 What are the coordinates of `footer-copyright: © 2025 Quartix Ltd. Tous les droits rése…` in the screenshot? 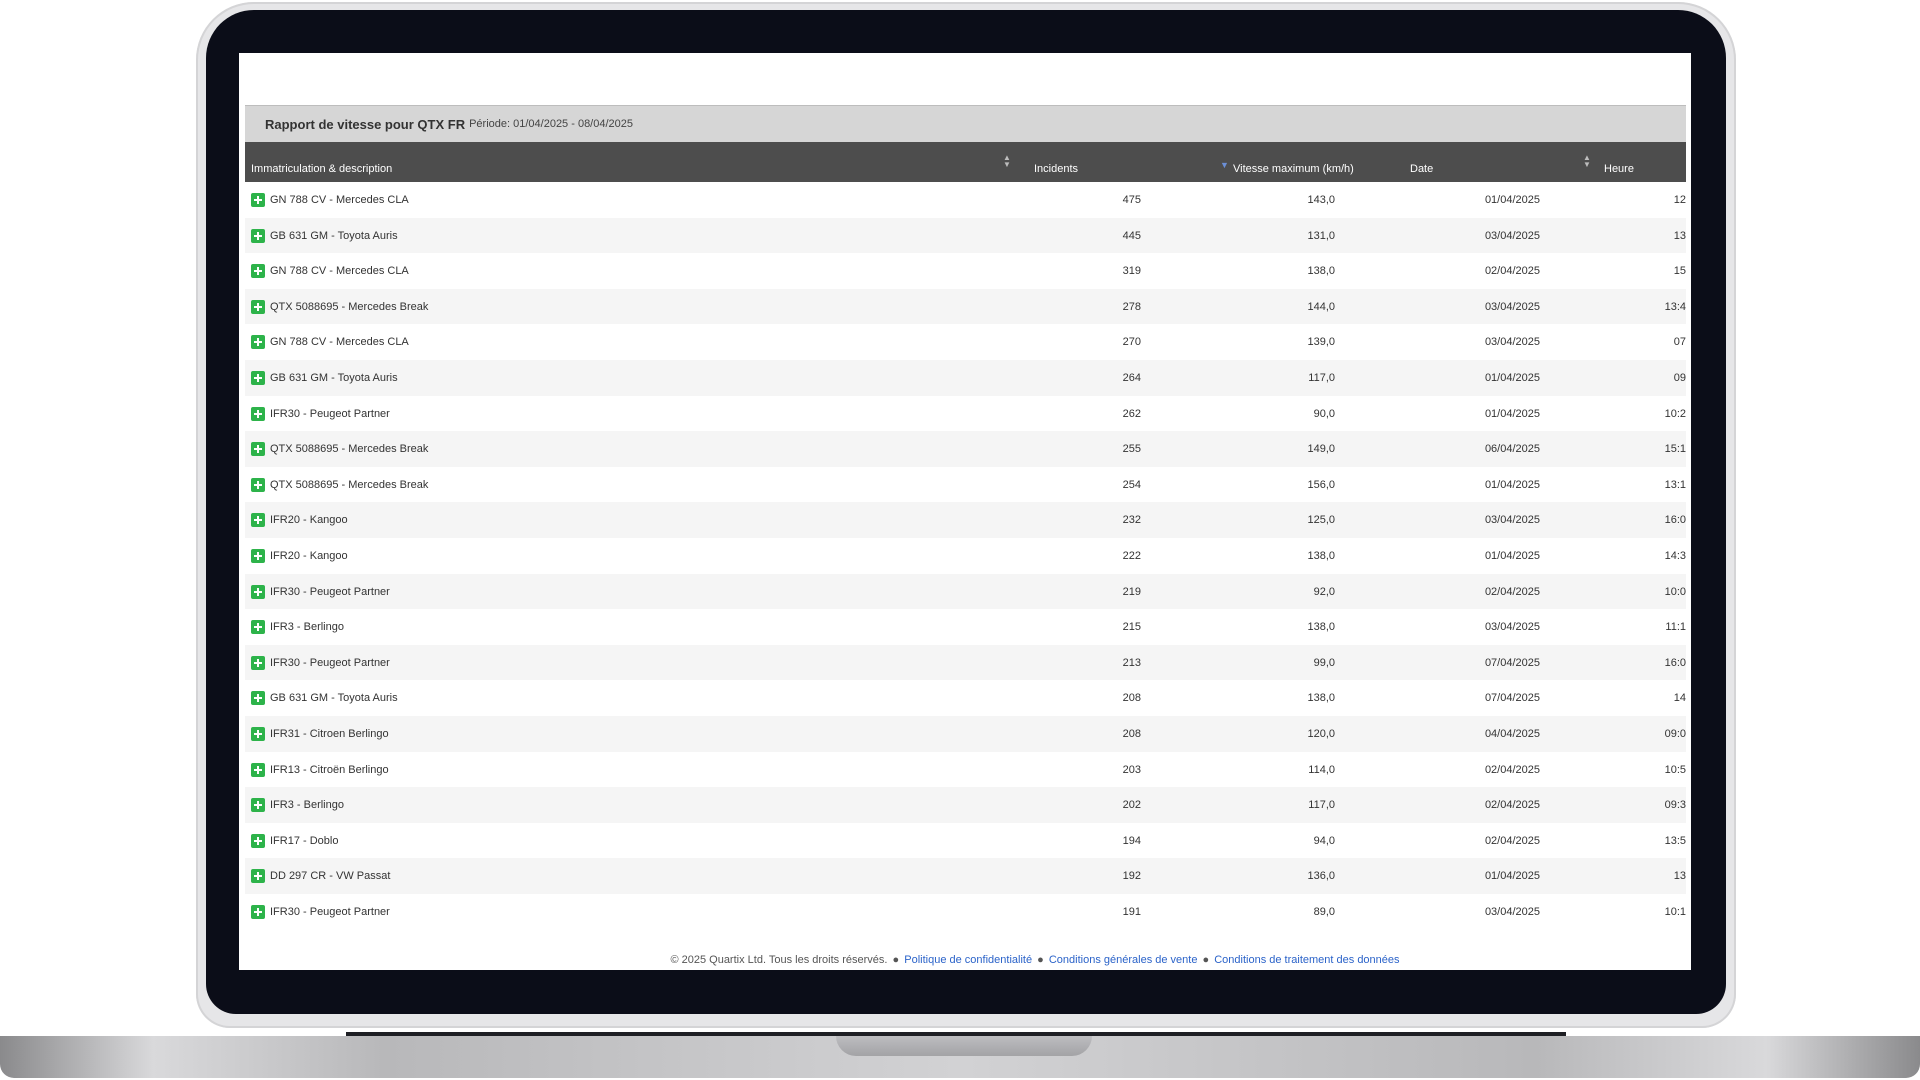 It's located at (779, 960).